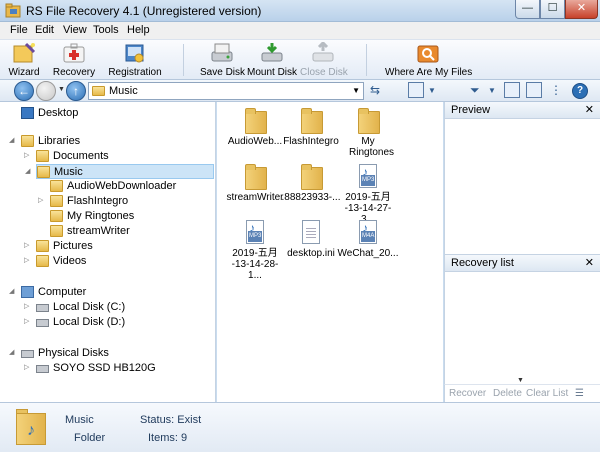  What do you see at coordinates (115, 156) in the screenshot?
I see `tree-item-documents: ▷ Documents` at bounding box center [115, 156].